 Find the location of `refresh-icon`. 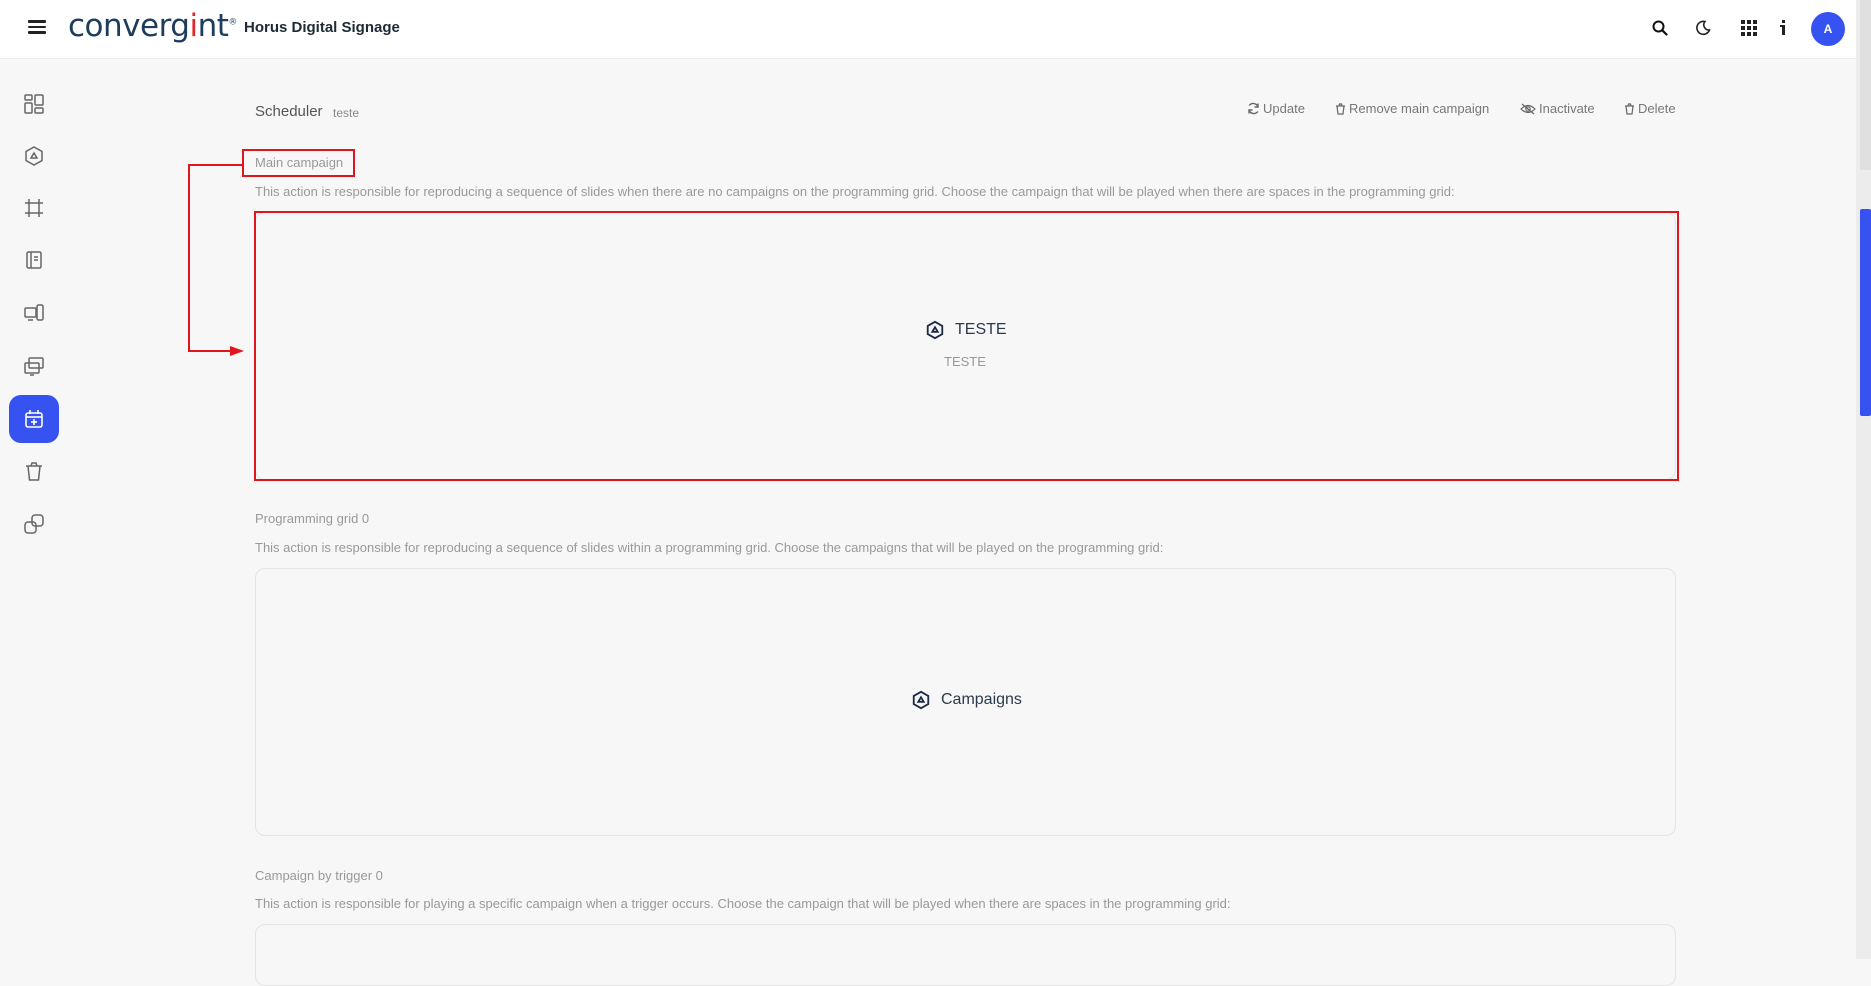

refresh-icon is located at coordinates (1253, 108).